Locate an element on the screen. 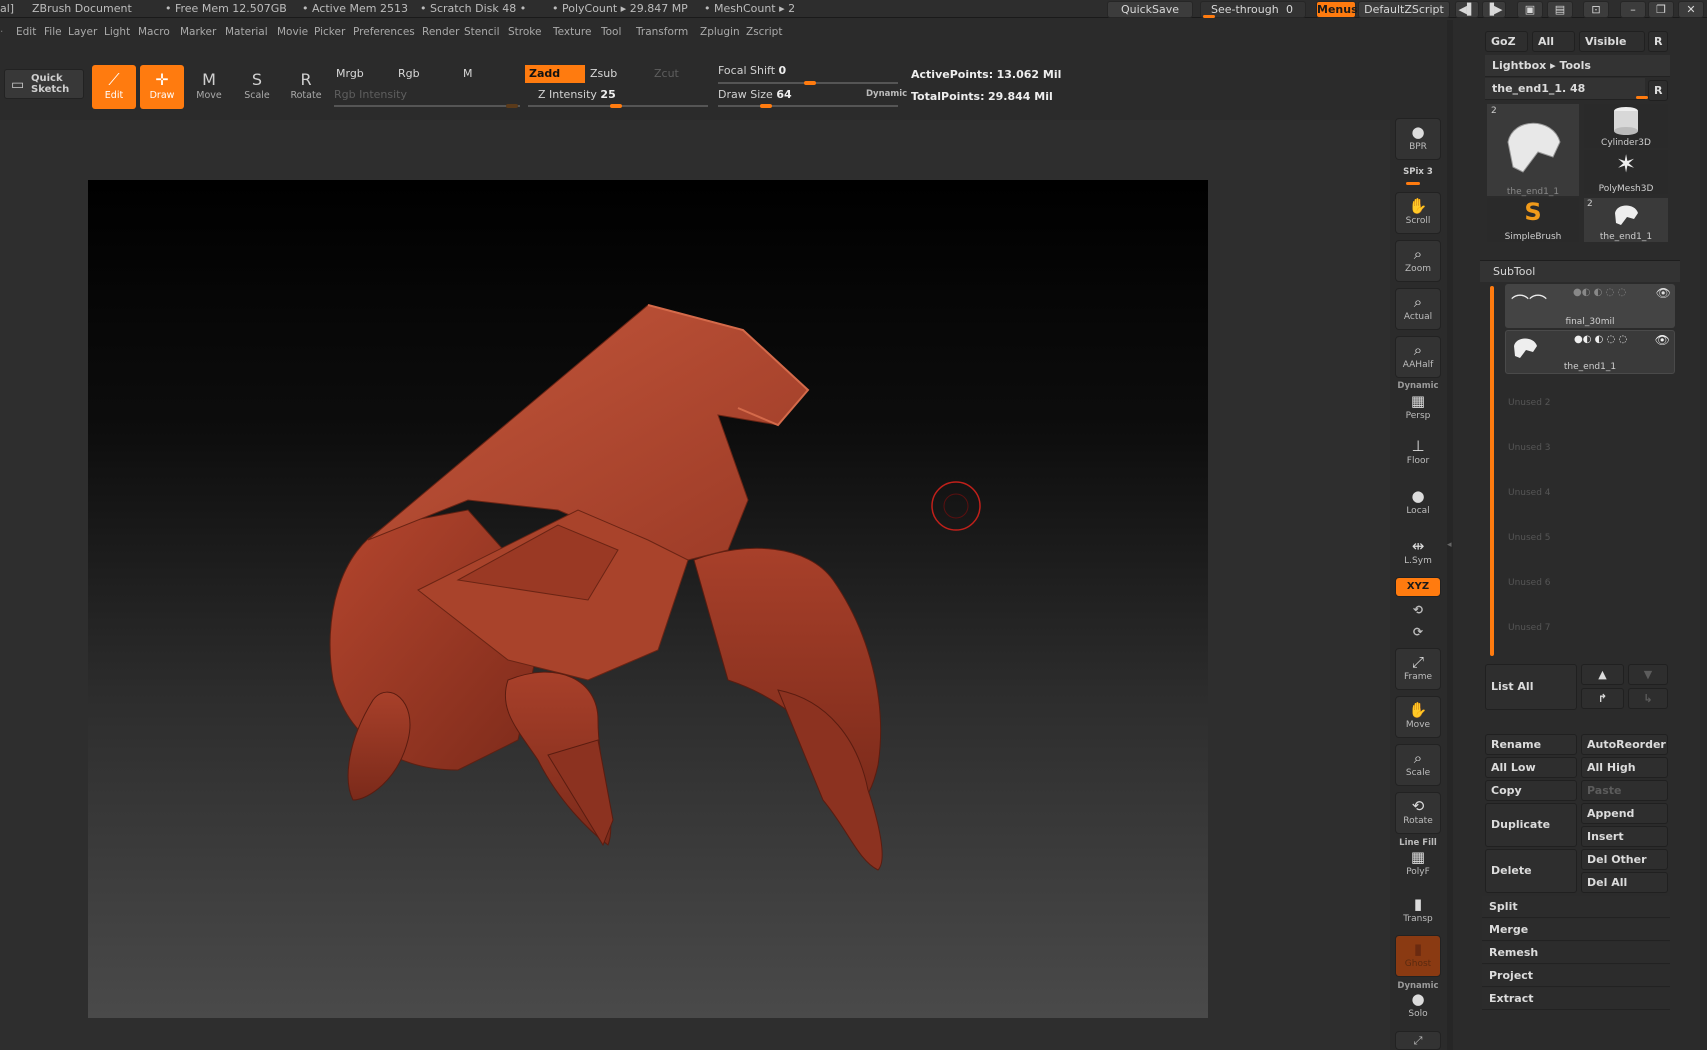 Image resolution: width=1707 pixels, height=1050 pixels. menu-picker: Picker is located at coordinates (329, 32).